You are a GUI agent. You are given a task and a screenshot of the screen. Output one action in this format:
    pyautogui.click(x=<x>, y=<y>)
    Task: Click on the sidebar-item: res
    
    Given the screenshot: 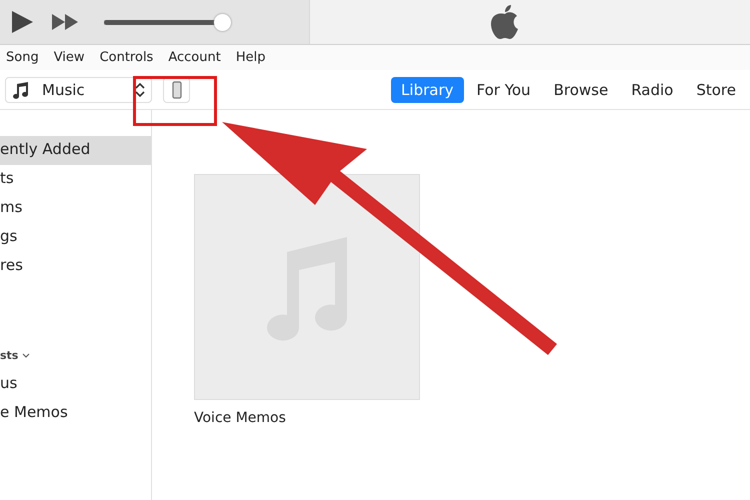 What is the action you would take?
    pyautogui.click(x=75, y=266)
    